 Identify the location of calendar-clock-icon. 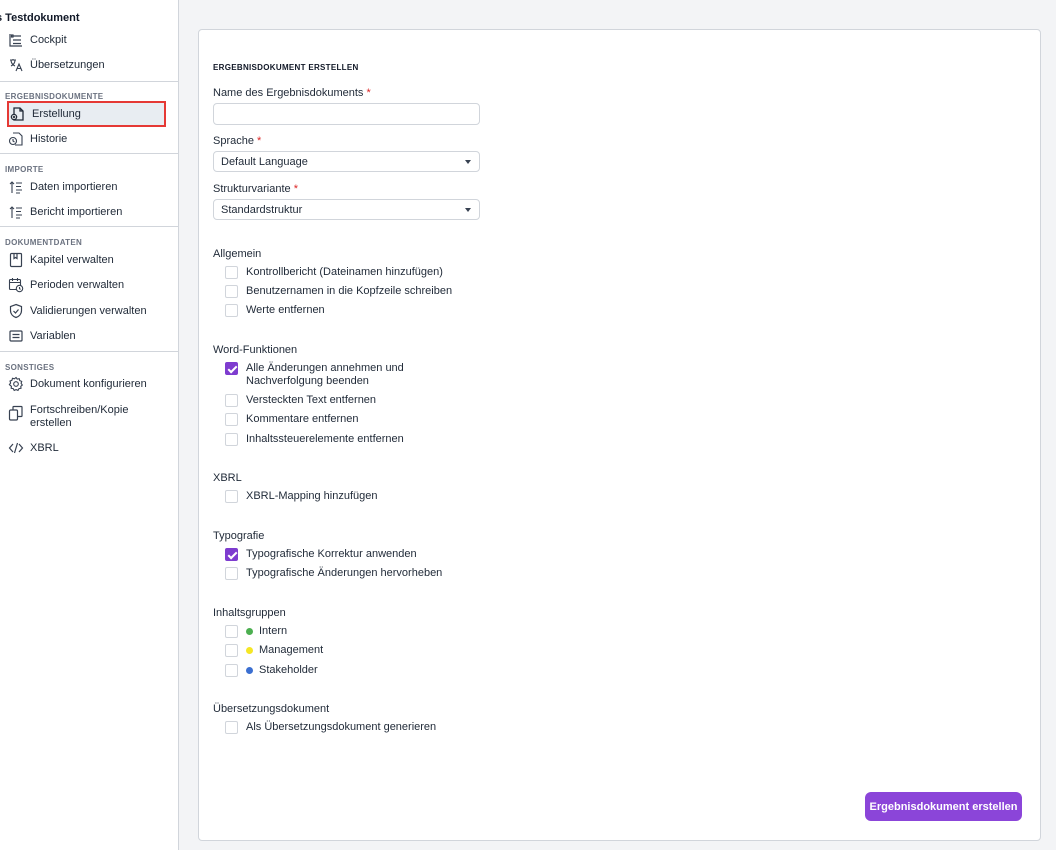
(16, 285).